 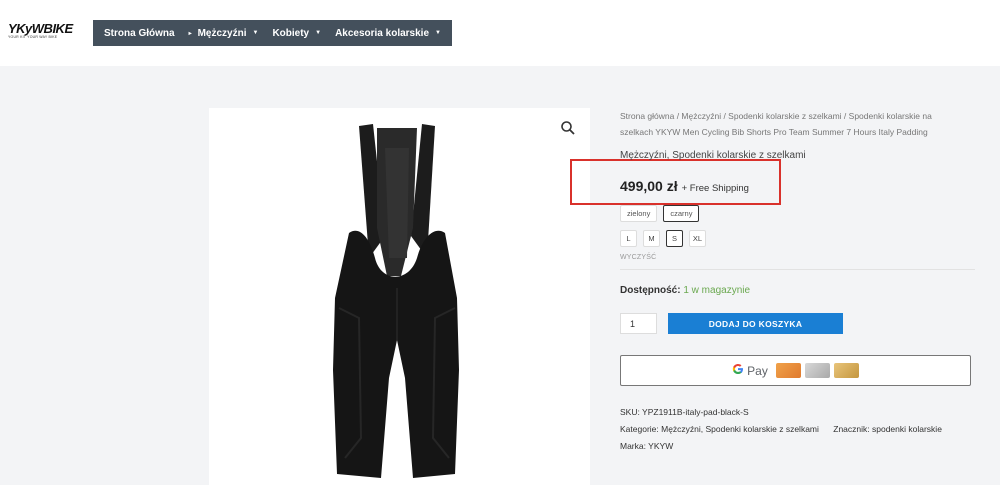 What do you see at coordinates (568, 128) in the screenshot?
I see `zoom-magnifier-icon` at bounding box center [568, 128].